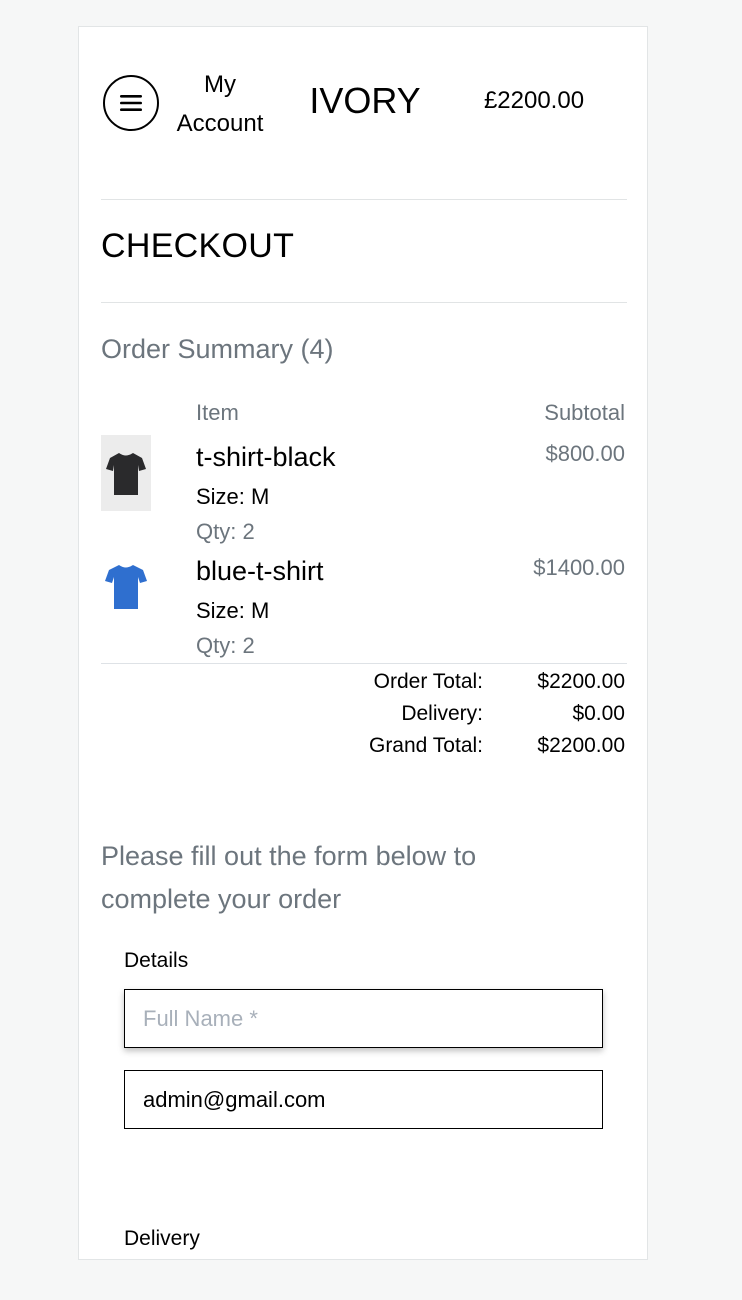 The image size is (742, 1300). Describe the element at coordinates (363, 1099) in the screenshot. I see `email-input` at that location.